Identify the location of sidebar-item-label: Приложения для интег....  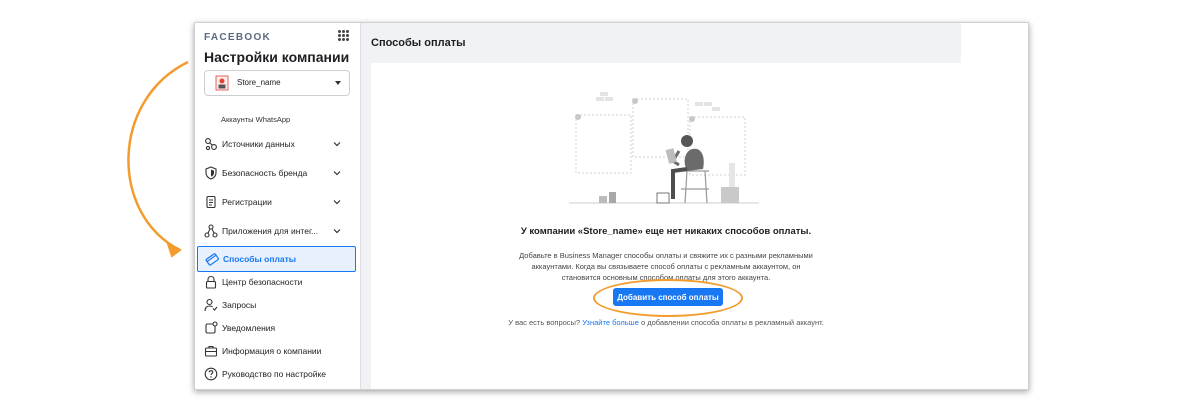
(270, 231).